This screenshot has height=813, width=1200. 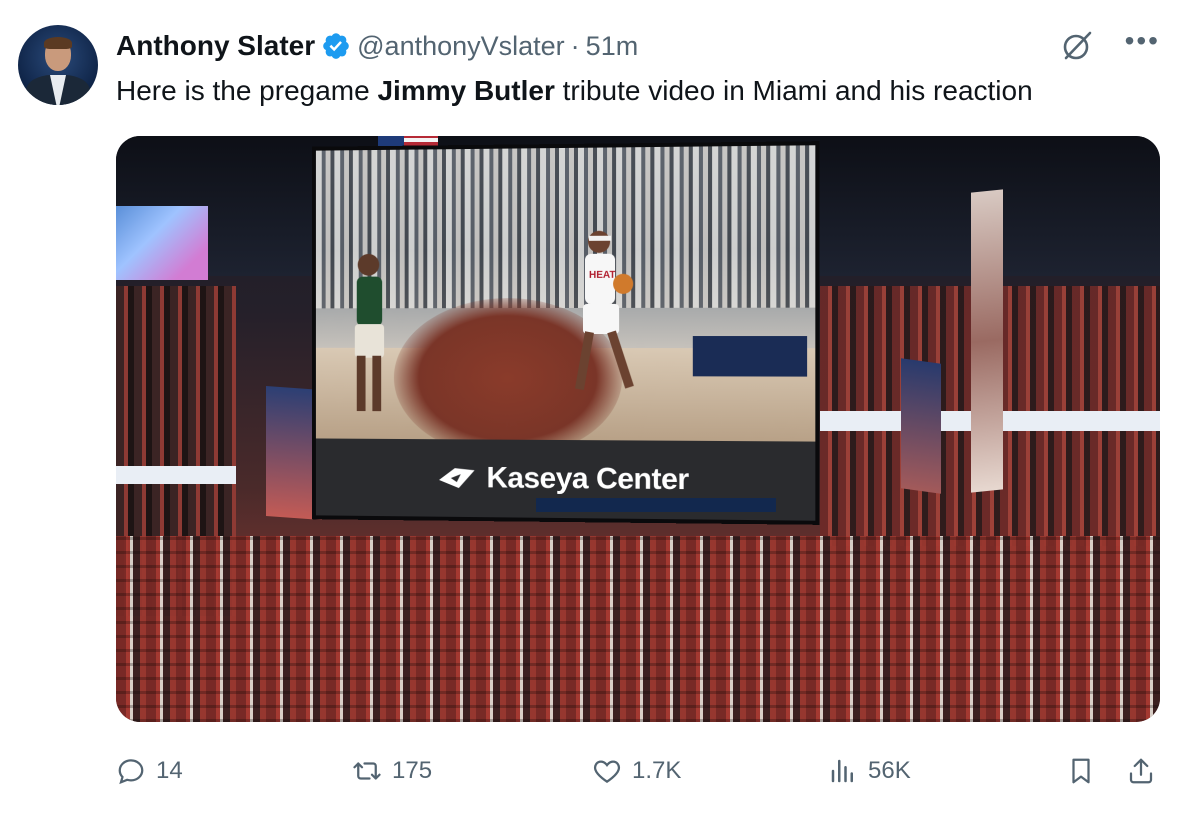 I want to click on ribbon-board-left, so click(x=176, y=475).